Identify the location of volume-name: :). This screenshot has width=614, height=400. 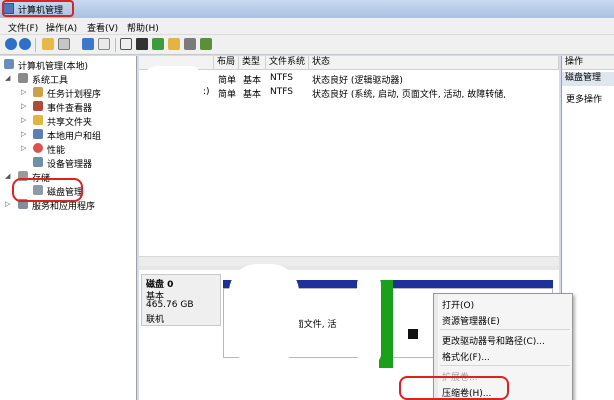
(206, 92).